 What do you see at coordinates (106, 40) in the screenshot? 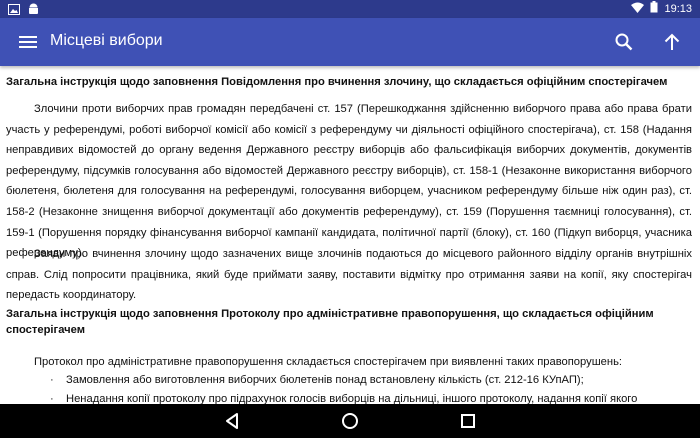
I see `app-title: Місцеві вибори` at bounding box center [106, 40].